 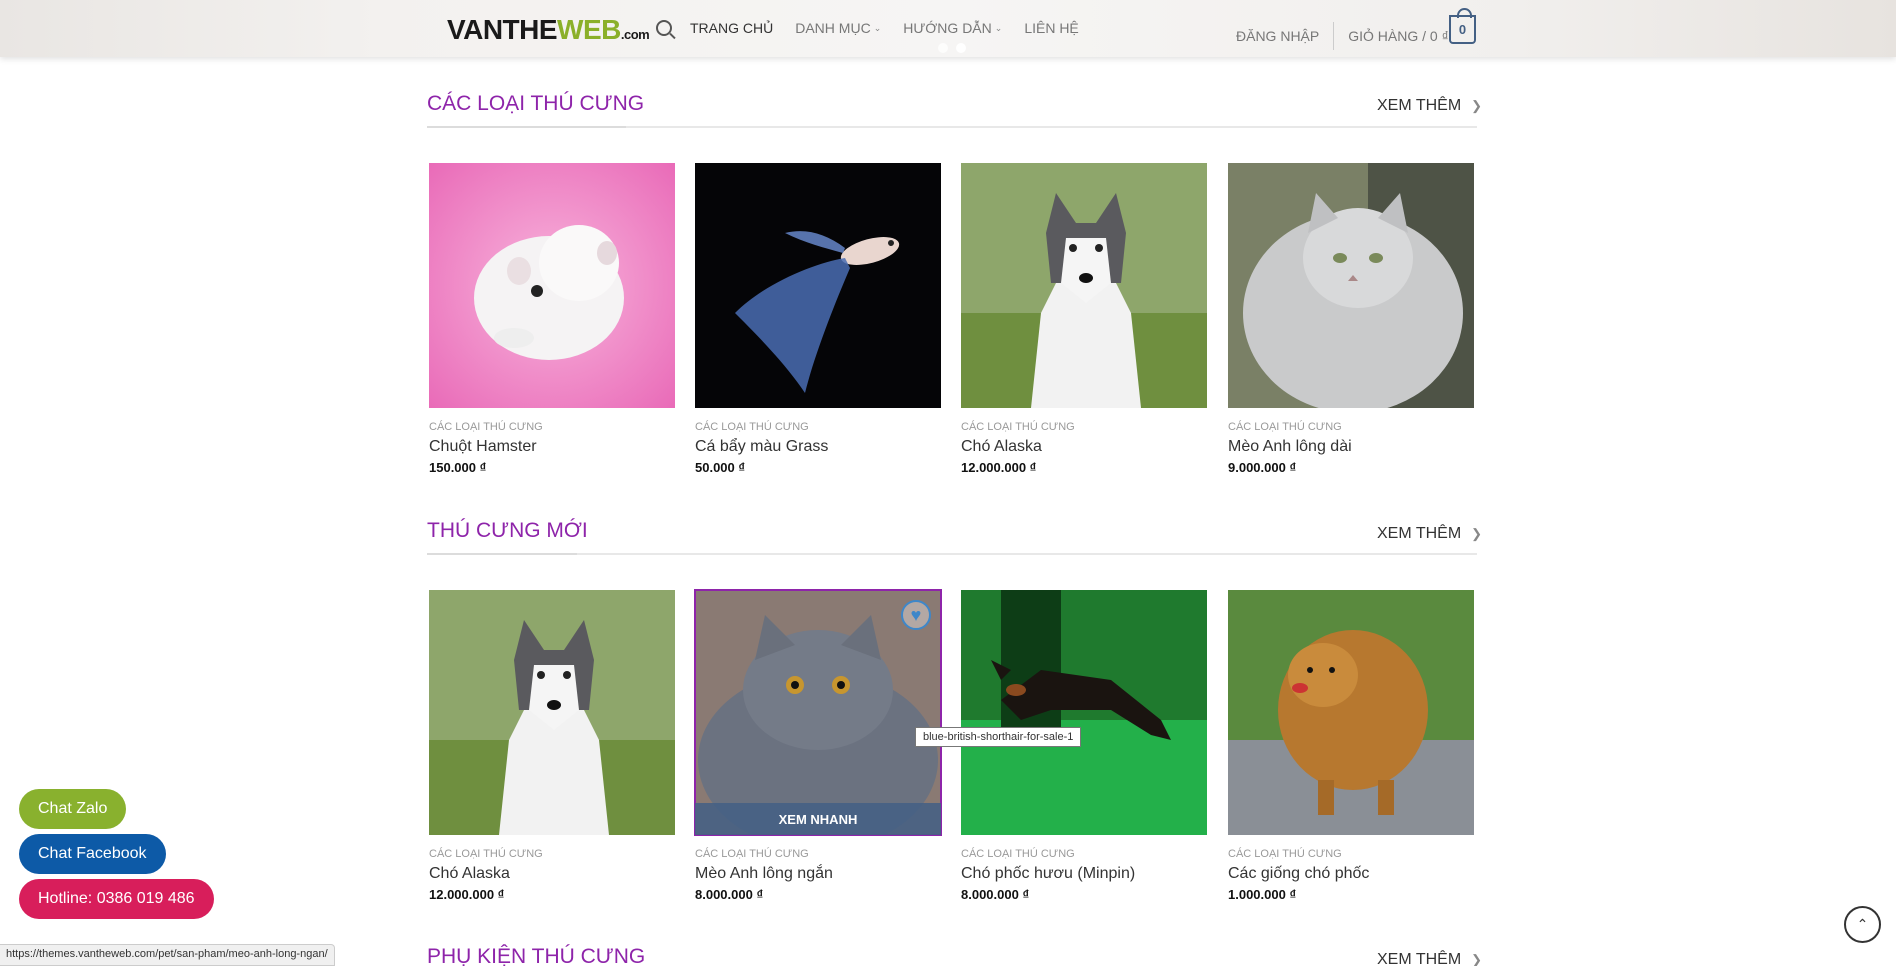 What do you see at coordinates (961, 48) in the screenshot?
I see `slider-dot-active` at bounding box center [961, 48].